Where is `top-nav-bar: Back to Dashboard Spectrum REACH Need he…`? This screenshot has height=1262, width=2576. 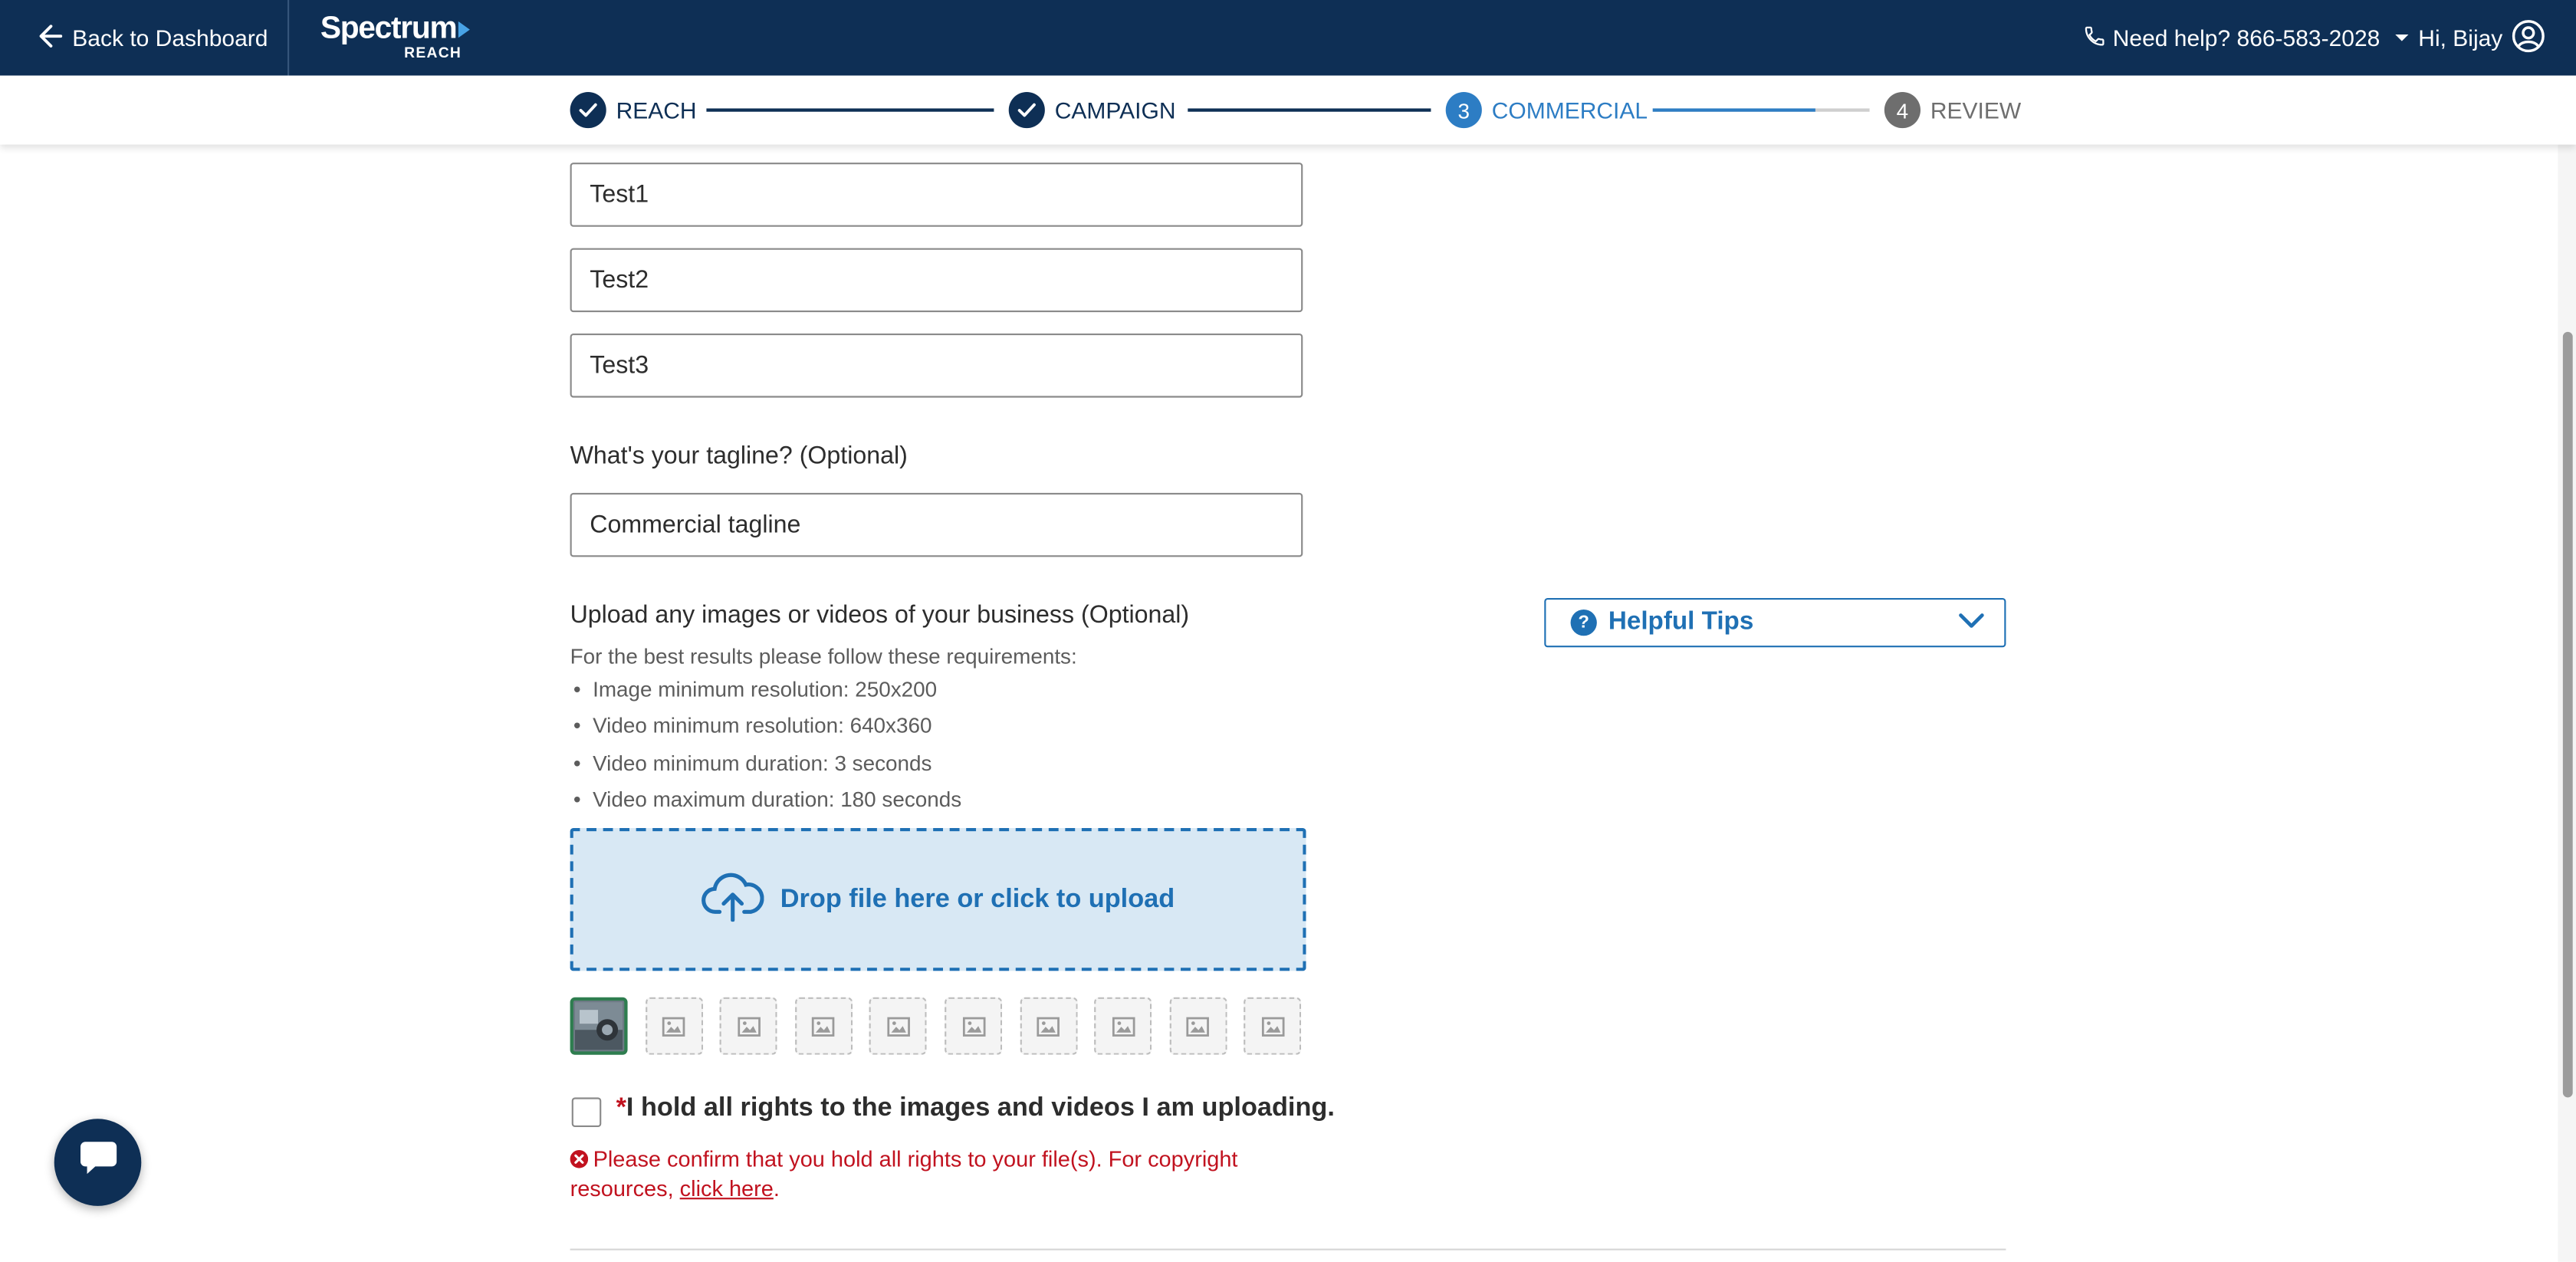
top-nav-bar: Back to Dashboard Spectrum REACH Need he… is located at coordinates (1288, 38).